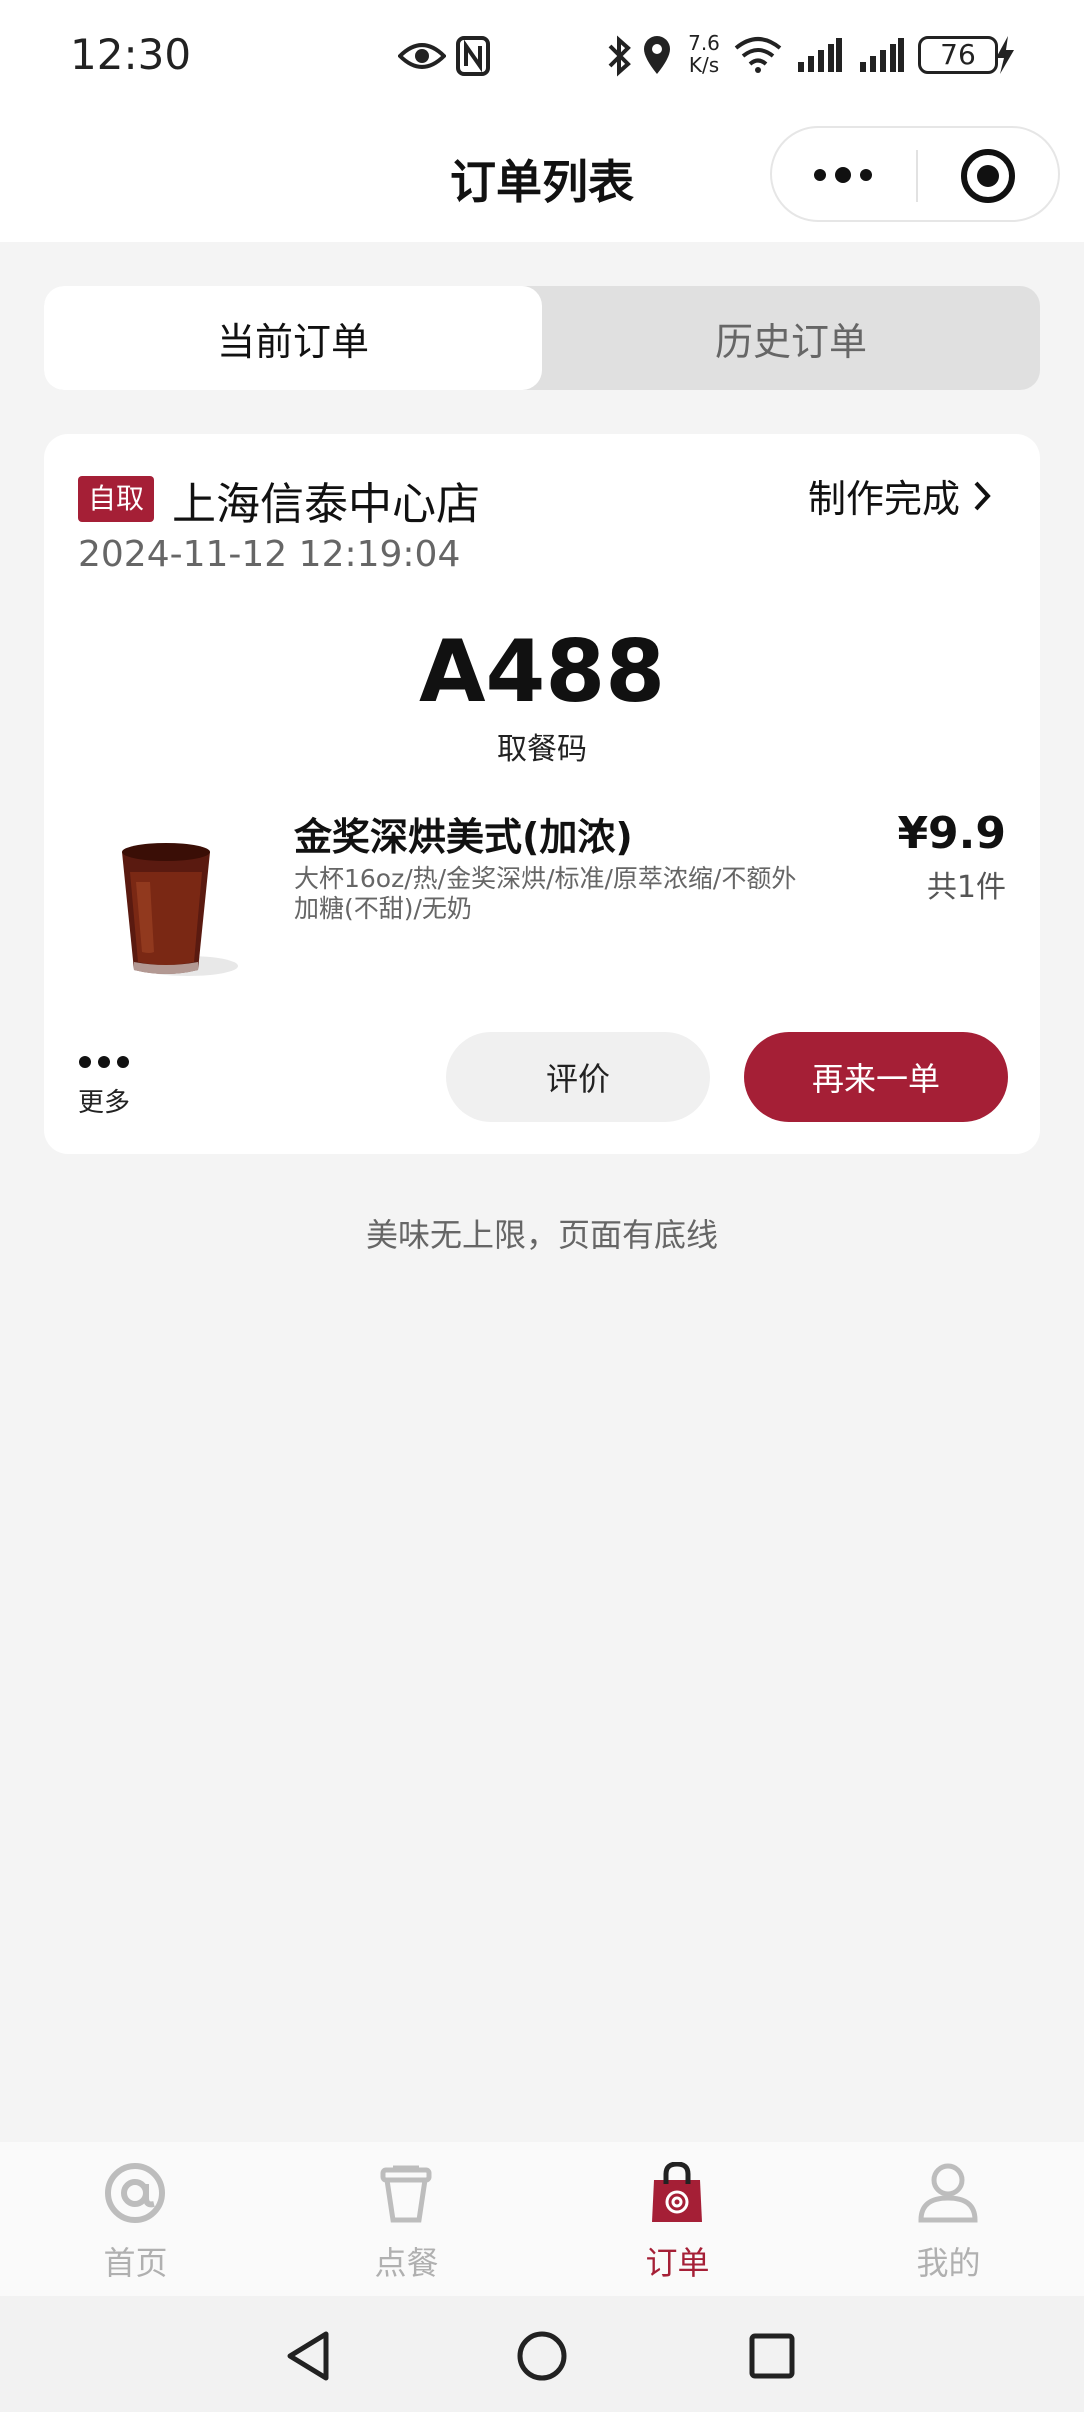 Image resolution: width=1084 pixels, height=2412 pixels. I want to click on nav-item-home: 首页, so click(135, 2219).